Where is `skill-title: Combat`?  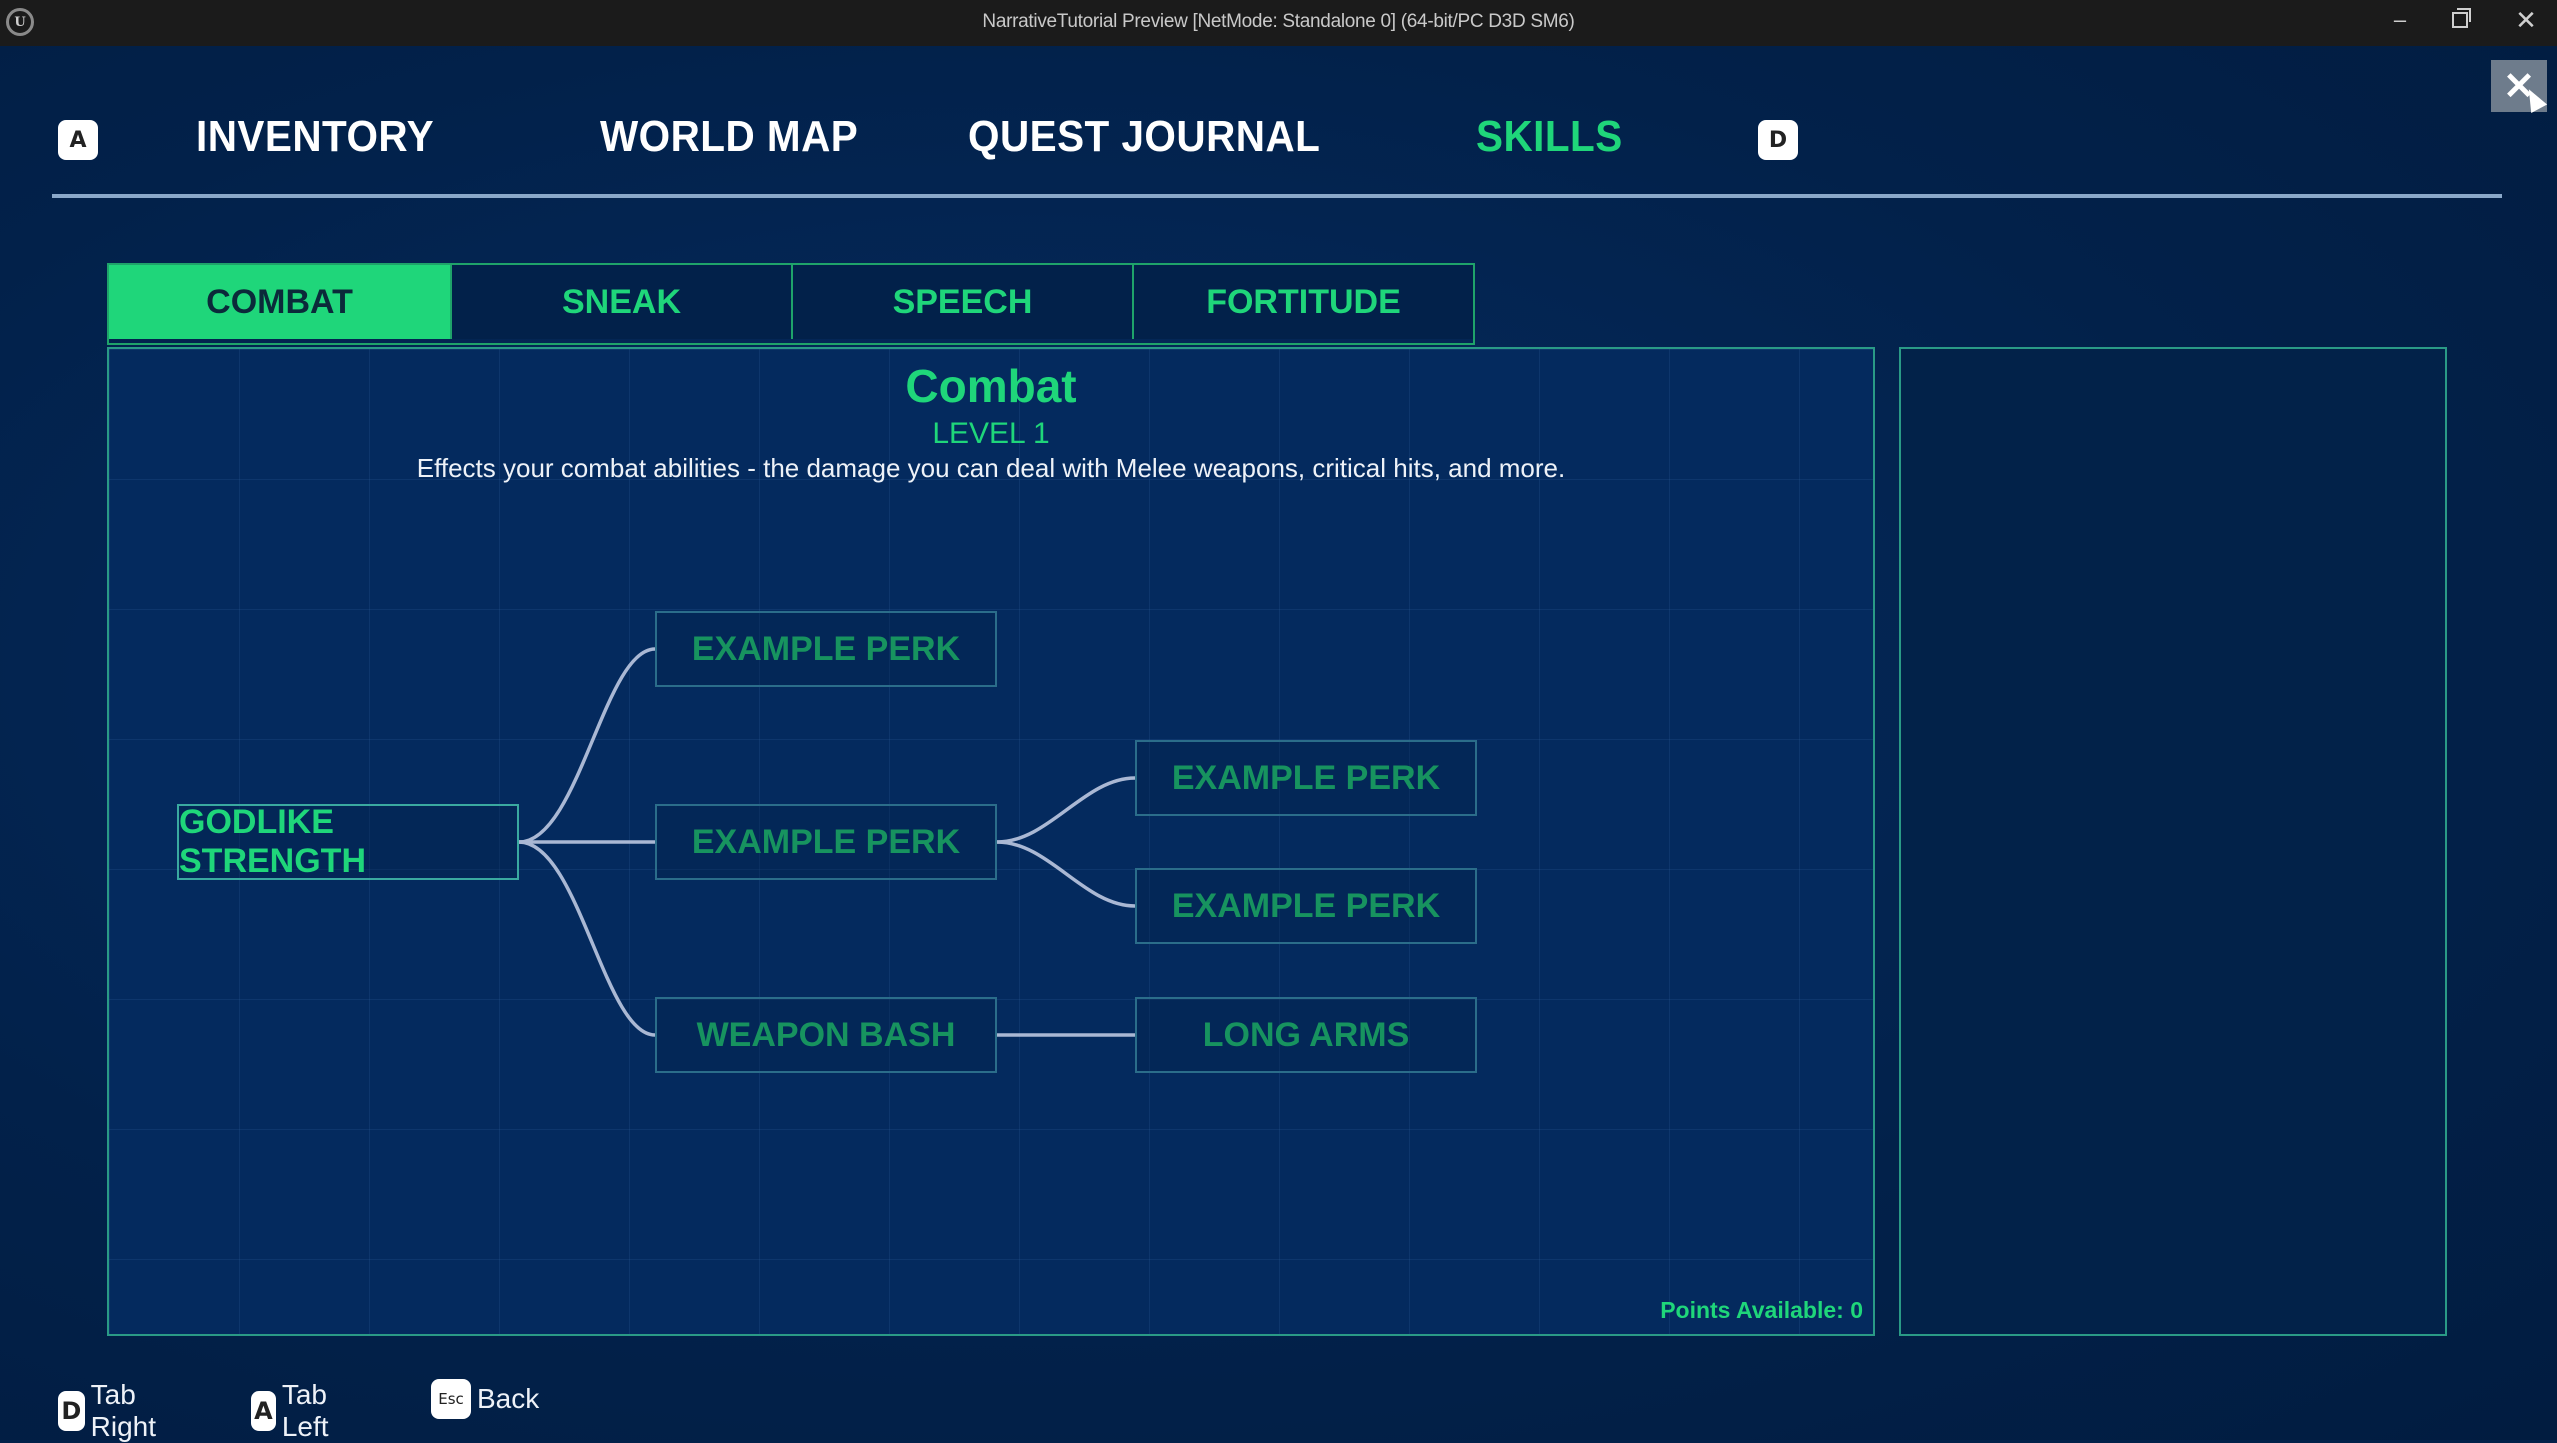
skill-title: Combat is located at coordinates (991, 386).